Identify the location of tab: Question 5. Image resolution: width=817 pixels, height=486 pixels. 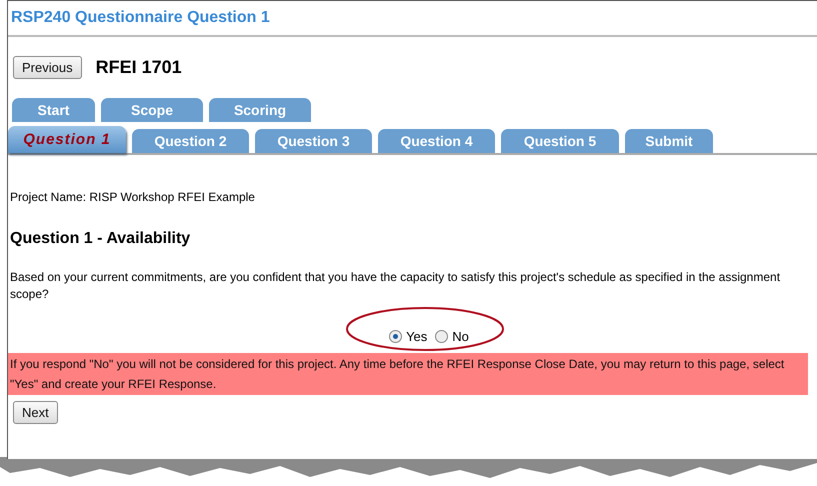
(560, 141).